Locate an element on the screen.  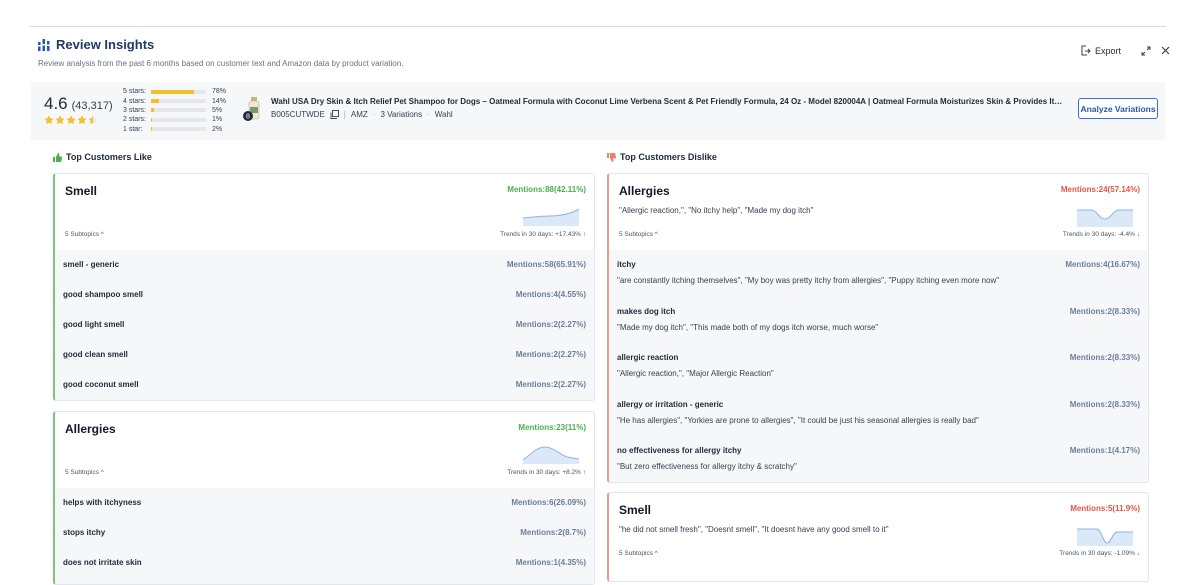
trend-text: Trends in 30 days: -1.09% ↓ is located at coordinates (1099, 553).